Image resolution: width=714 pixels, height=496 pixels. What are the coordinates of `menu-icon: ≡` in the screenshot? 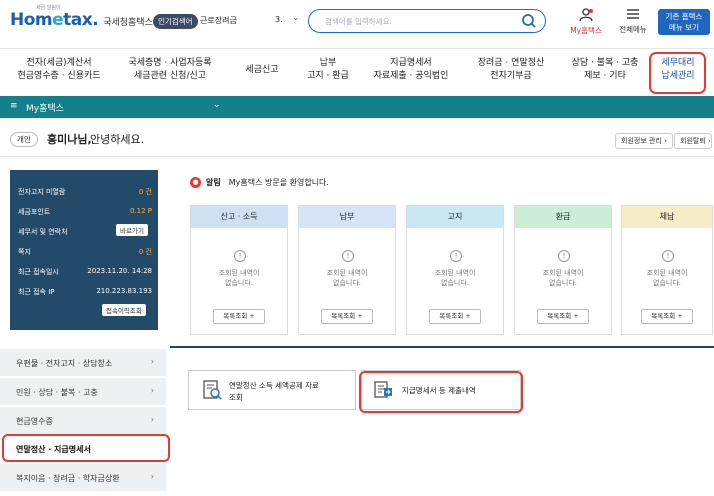 It's located at (14, 106).